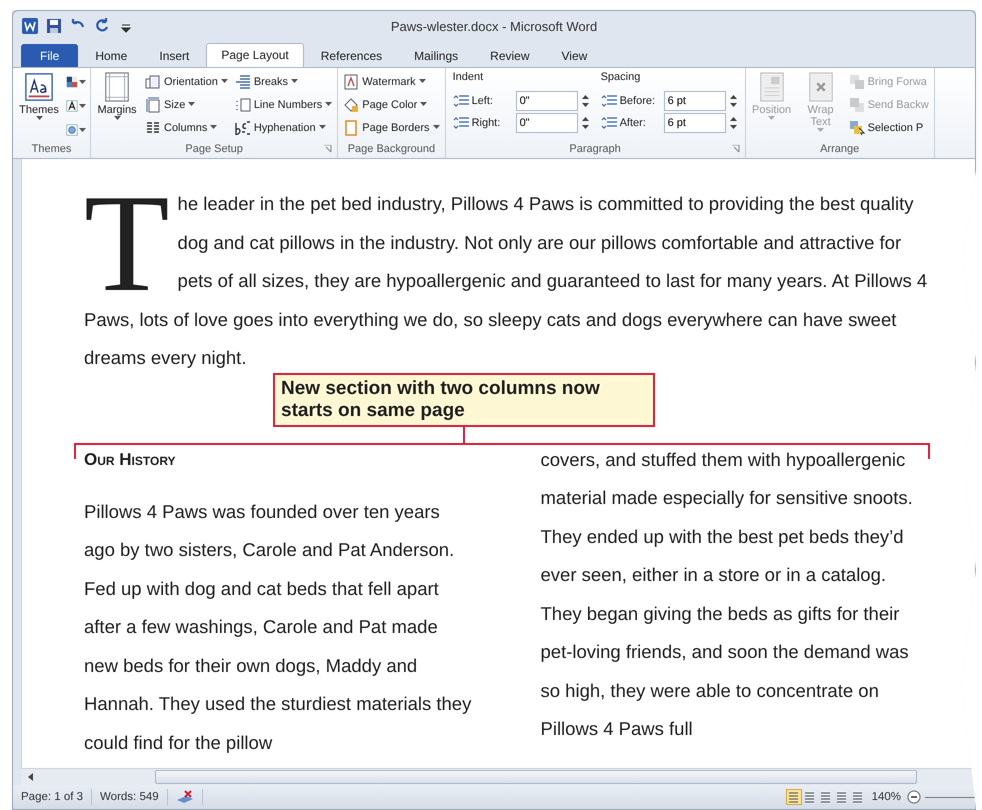 This screenshot has width=982, height=810. Describe the element at coordinates (117, 105) in the screenshot. I see `ribbon-button: Margins` at that location.